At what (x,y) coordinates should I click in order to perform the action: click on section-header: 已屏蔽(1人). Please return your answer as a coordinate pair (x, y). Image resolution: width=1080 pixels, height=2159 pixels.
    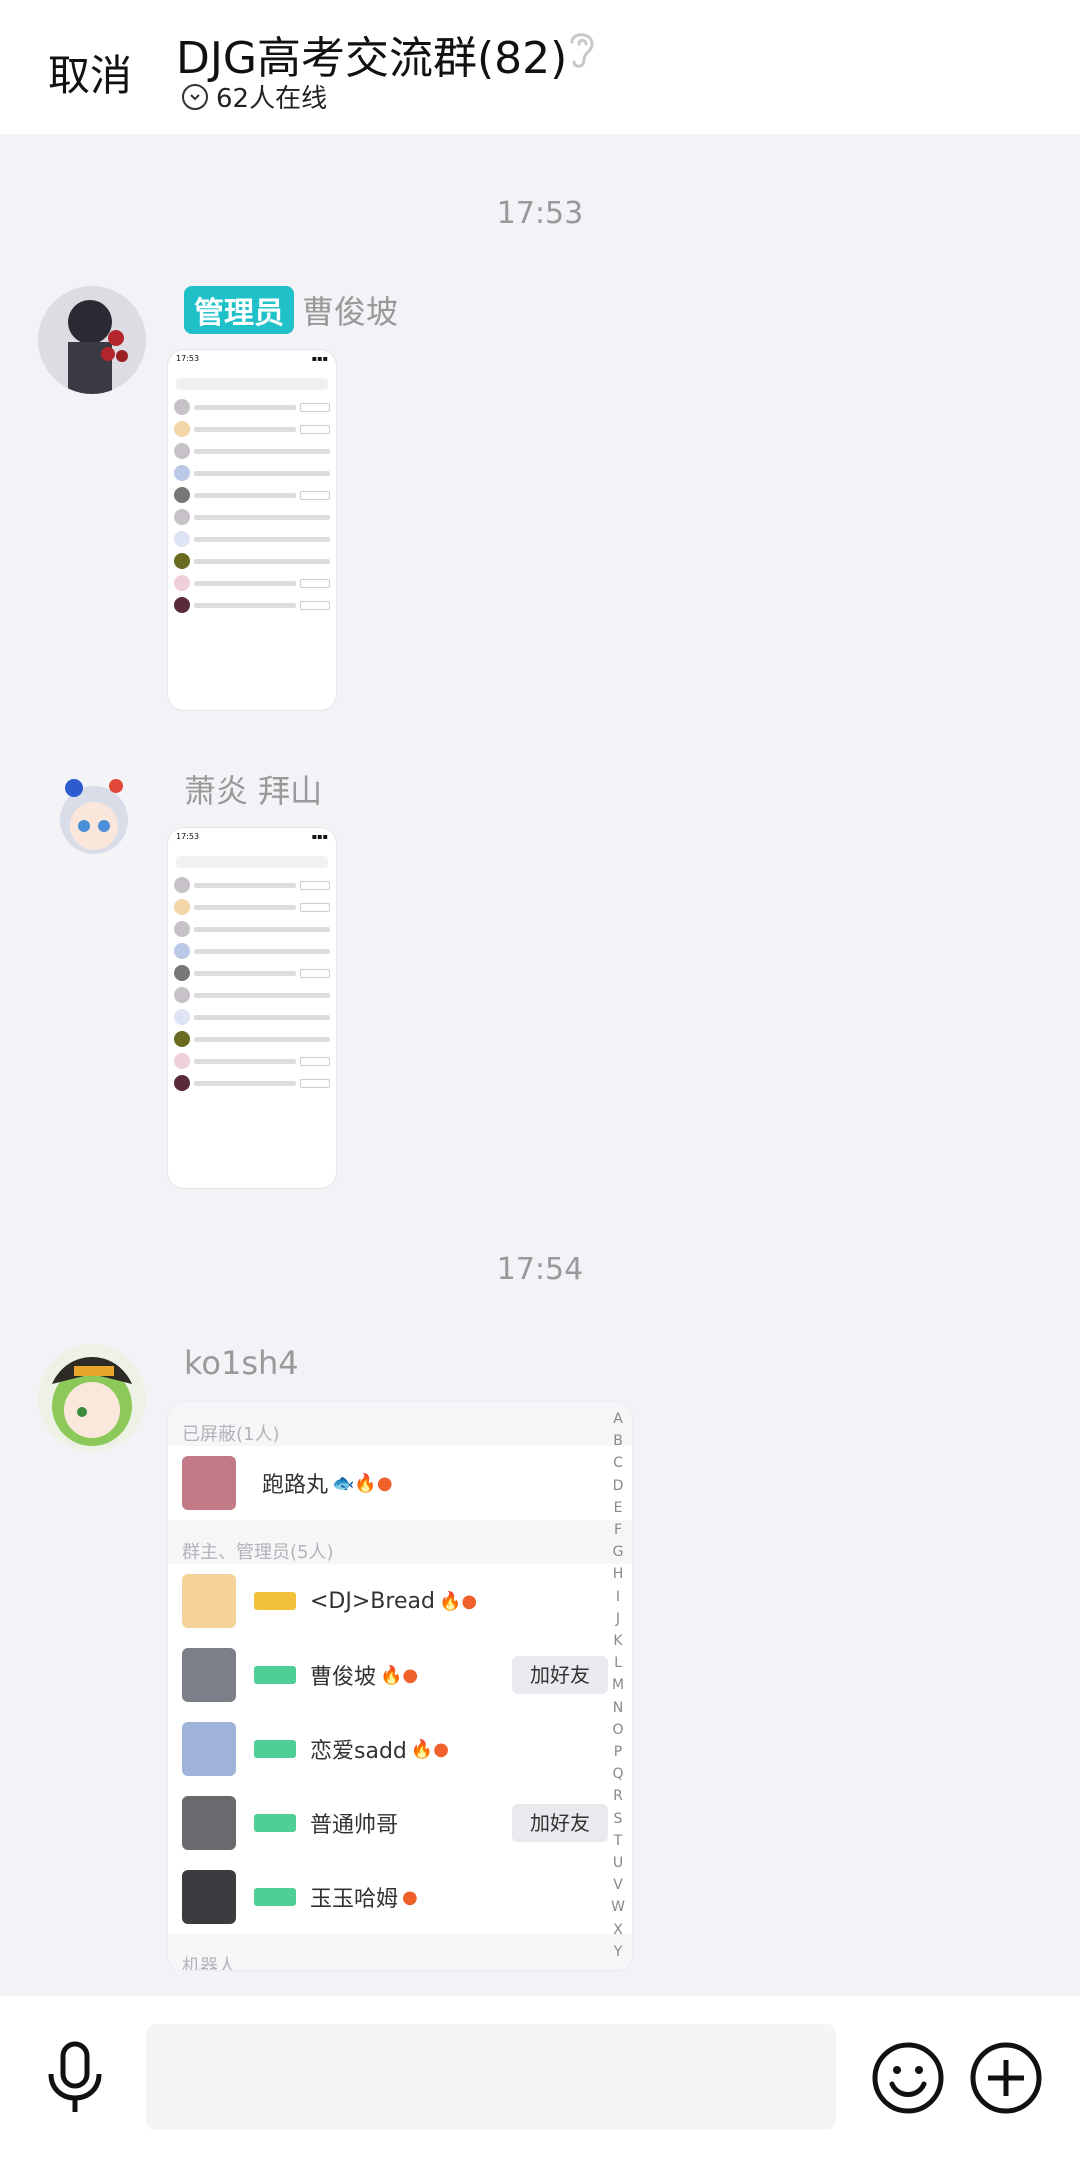
    Looking at the image, I should click on (400, 1424).